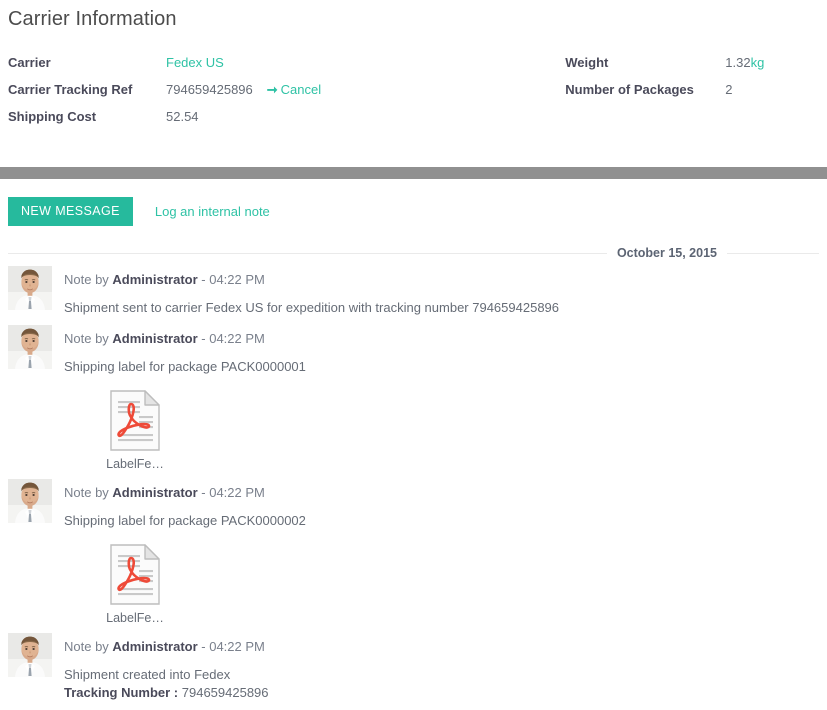 This screenshot has width=827, height=710. Describe the element at coordinates (365, 89) in the screenshot. I see `field-value-carrier-tracking-ref-wrap: 794659425896 ➞ Cancel` at that location.